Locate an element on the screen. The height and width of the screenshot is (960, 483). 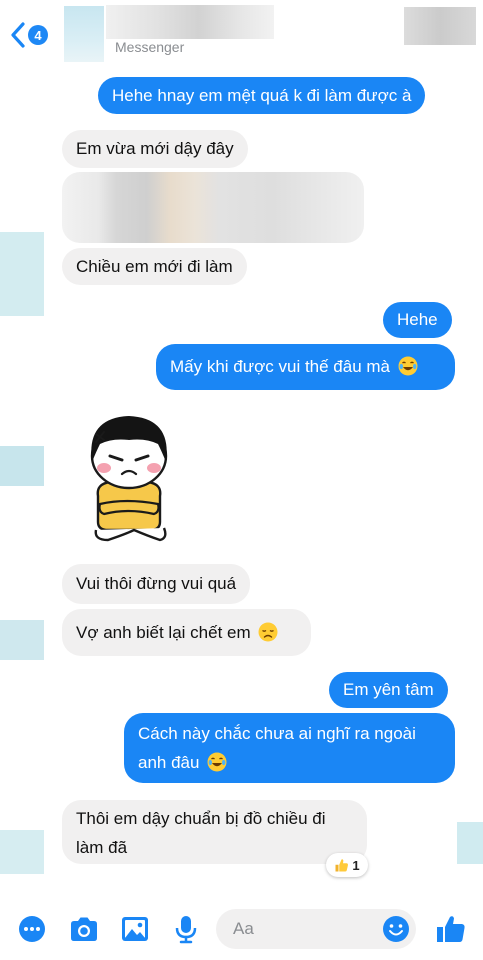
thumbs-up-emoji-icon is located at coordinates (342, 864).